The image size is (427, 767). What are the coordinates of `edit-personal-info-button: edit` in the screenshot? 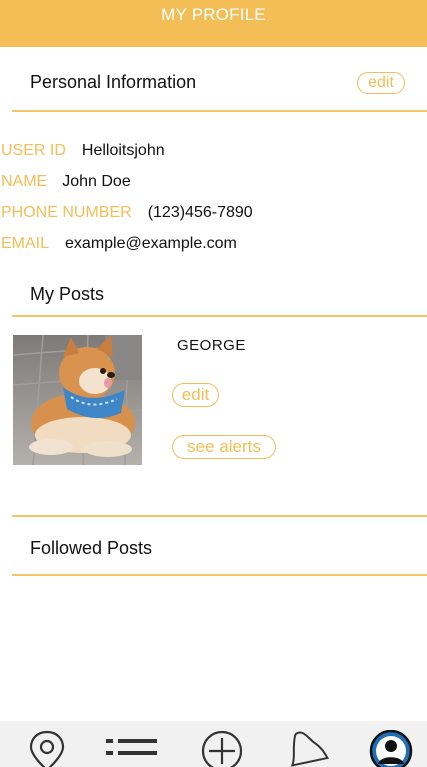 It's located at (381, 83).